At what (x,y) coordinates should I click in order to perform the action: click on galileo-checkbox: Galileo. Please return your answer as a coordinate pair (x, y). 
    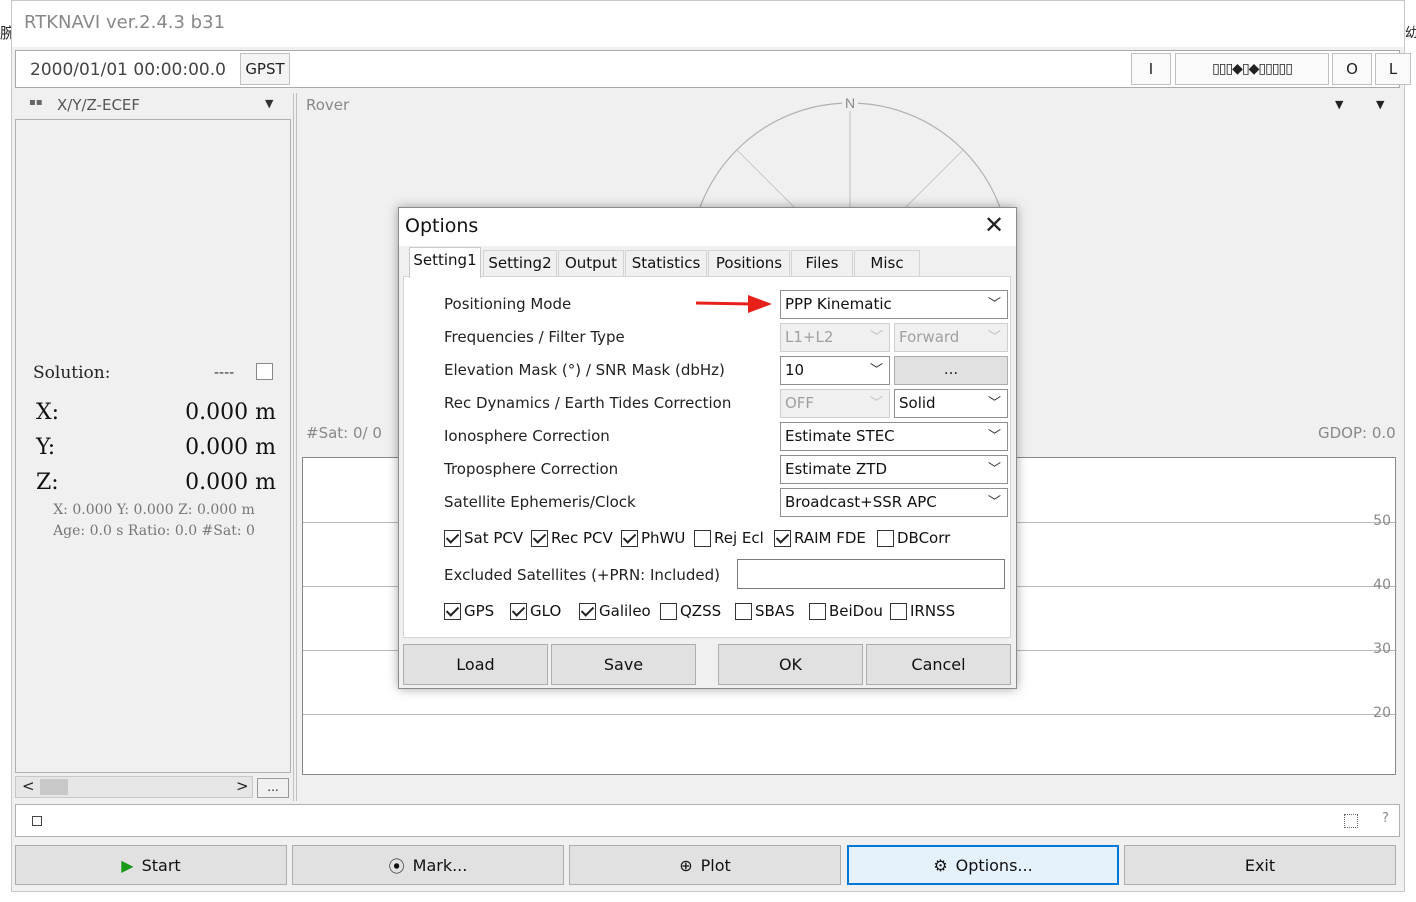
    Looking at the image, I should click on (615, 611).